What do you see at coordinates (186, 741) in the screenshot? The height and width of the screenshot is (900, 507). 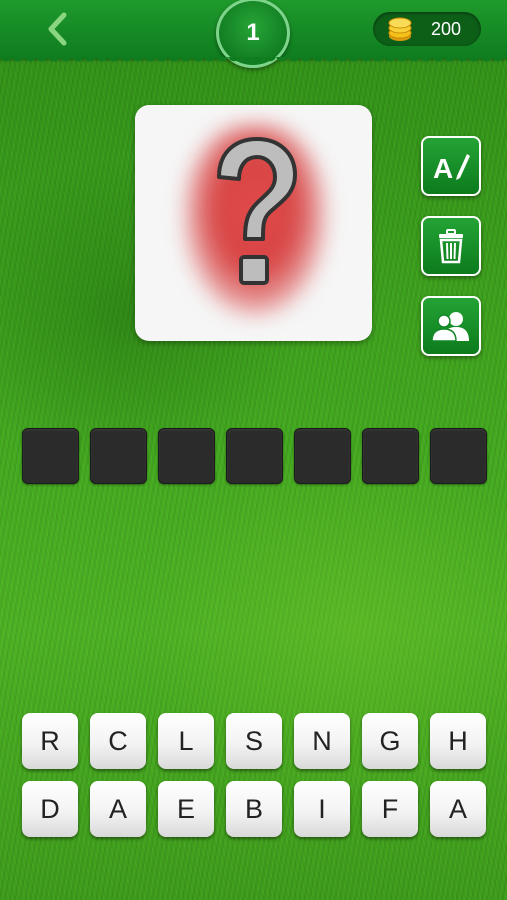 I see `letter-tile: L` at bounding box center [186, 741].